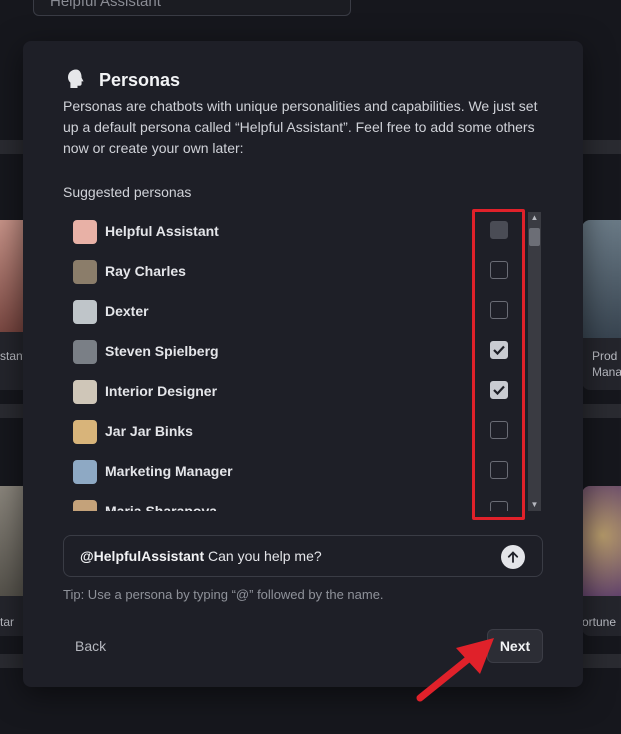 This screenshot has width=621, height=734. What do you see at coordinates (601, 305) in the screenshot?
I see `background-persona-card: Prod Mana` at bounding box center [601, 305].